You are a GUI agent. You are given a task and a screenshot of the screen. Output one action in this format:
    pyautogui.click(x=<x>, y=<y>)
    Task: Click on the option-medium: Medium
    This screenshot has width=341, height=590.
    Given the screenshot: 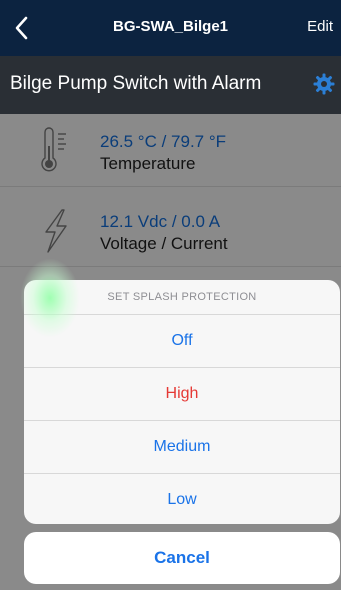 What is the action you would take?
    pyautogui.click(x=182, y=447)
    